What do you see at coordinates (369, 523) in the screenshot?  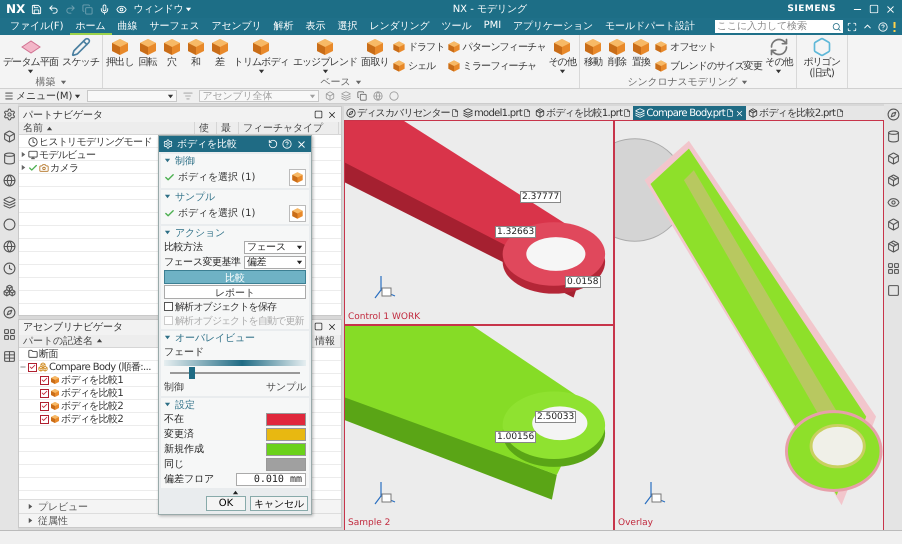 I see `viewport-label: Sample 2` at bounding box center [369, 523].